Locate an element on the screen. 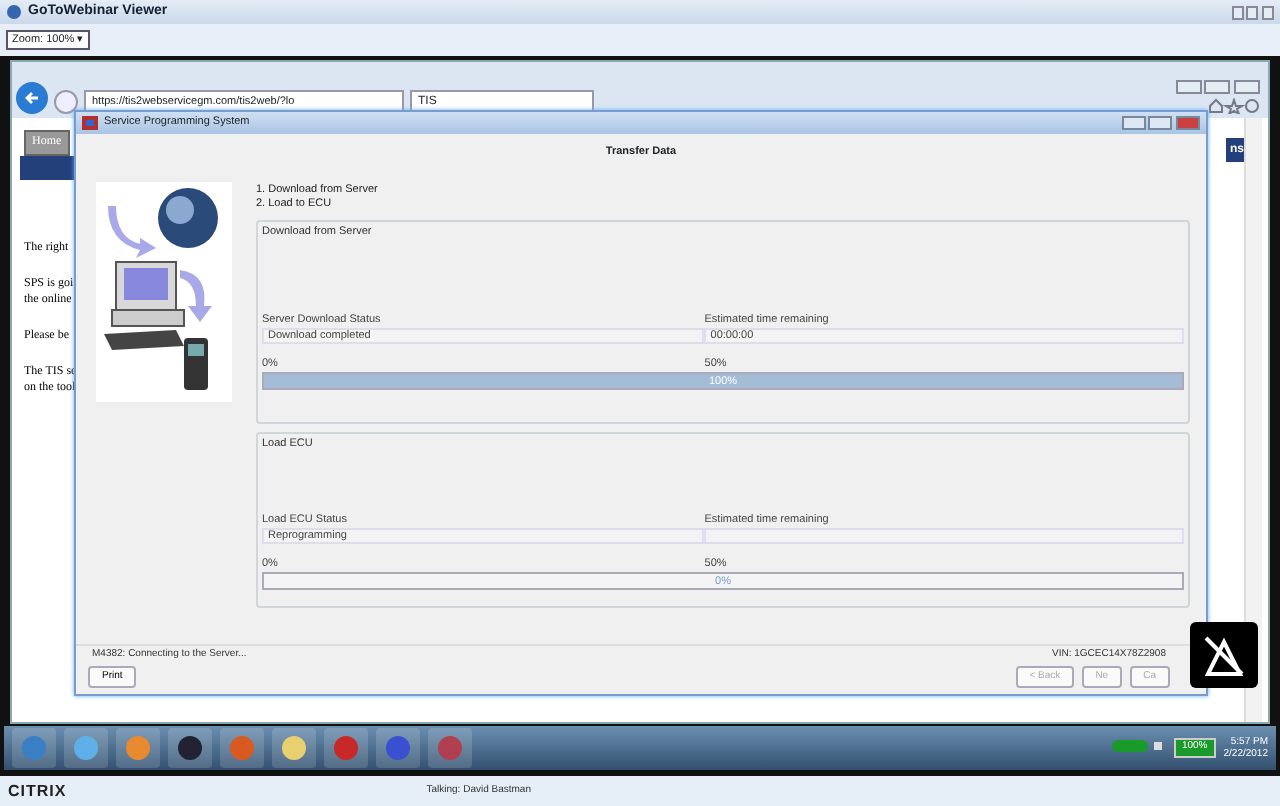 This screenshot has width=1280, height=806. forward-button is located at coordinates (66, 102).